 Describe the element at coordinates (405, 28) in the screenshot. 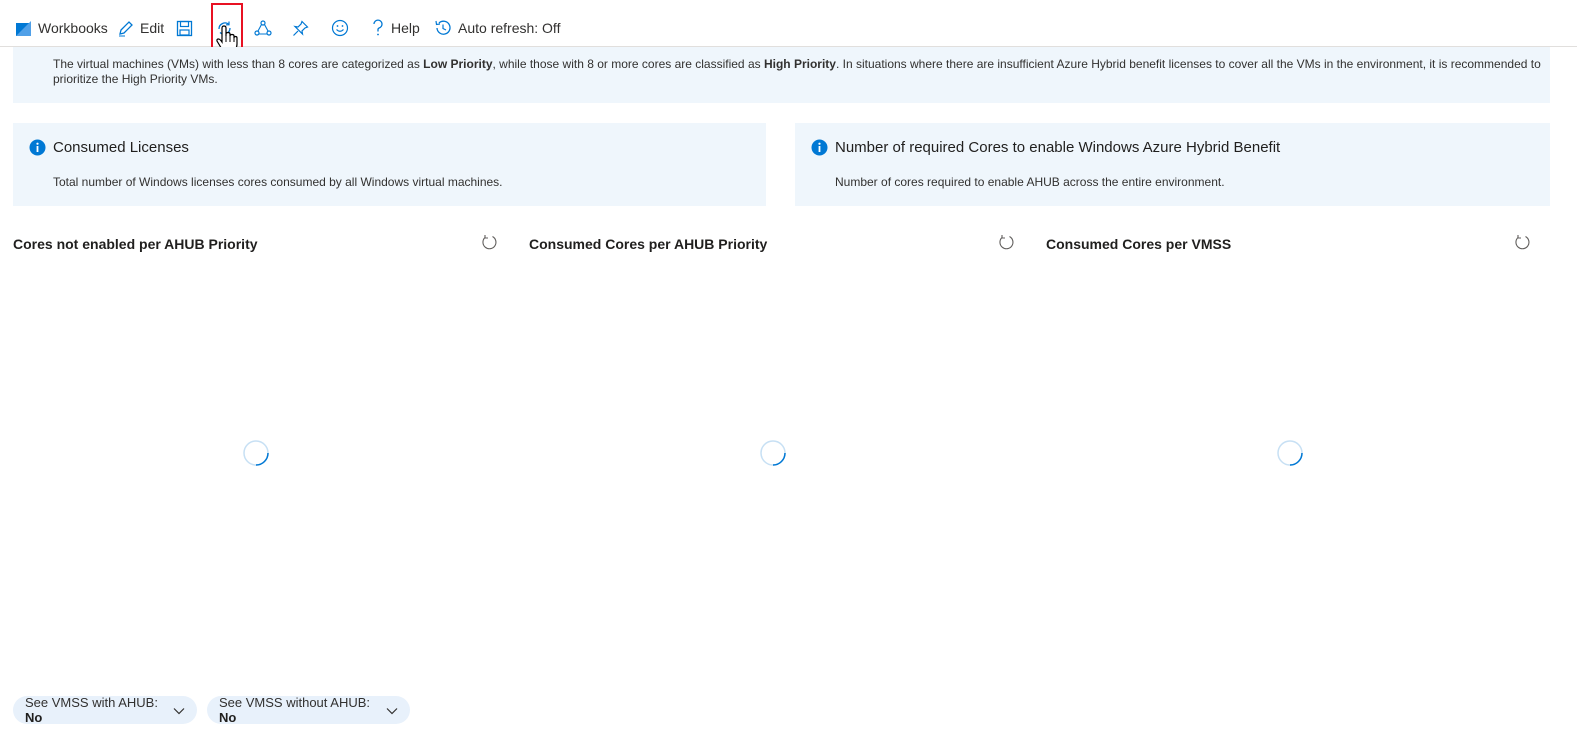

I see `help-label: Help` at that location.